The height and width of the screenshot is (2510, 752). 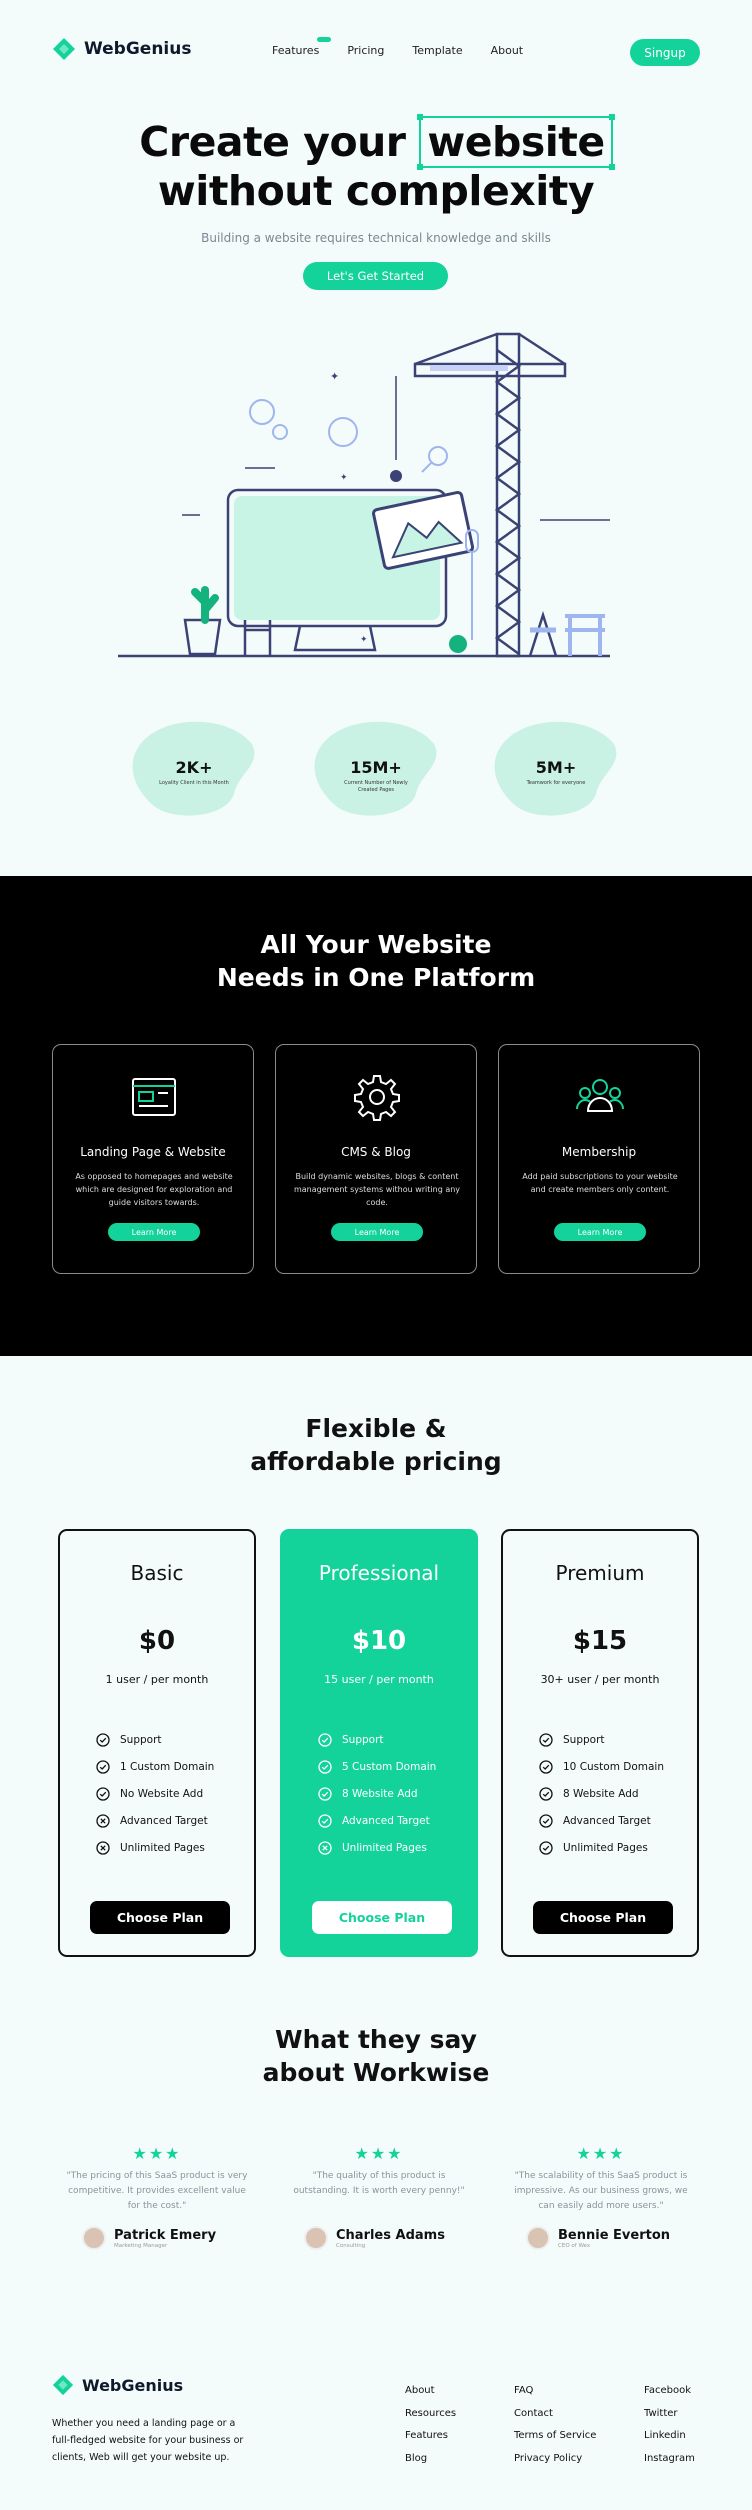 What do you see at coordinates (153, 1152) in the screenshot?
I see `feature-title: Landing Page & Website` at bounding box center [153, 1152].